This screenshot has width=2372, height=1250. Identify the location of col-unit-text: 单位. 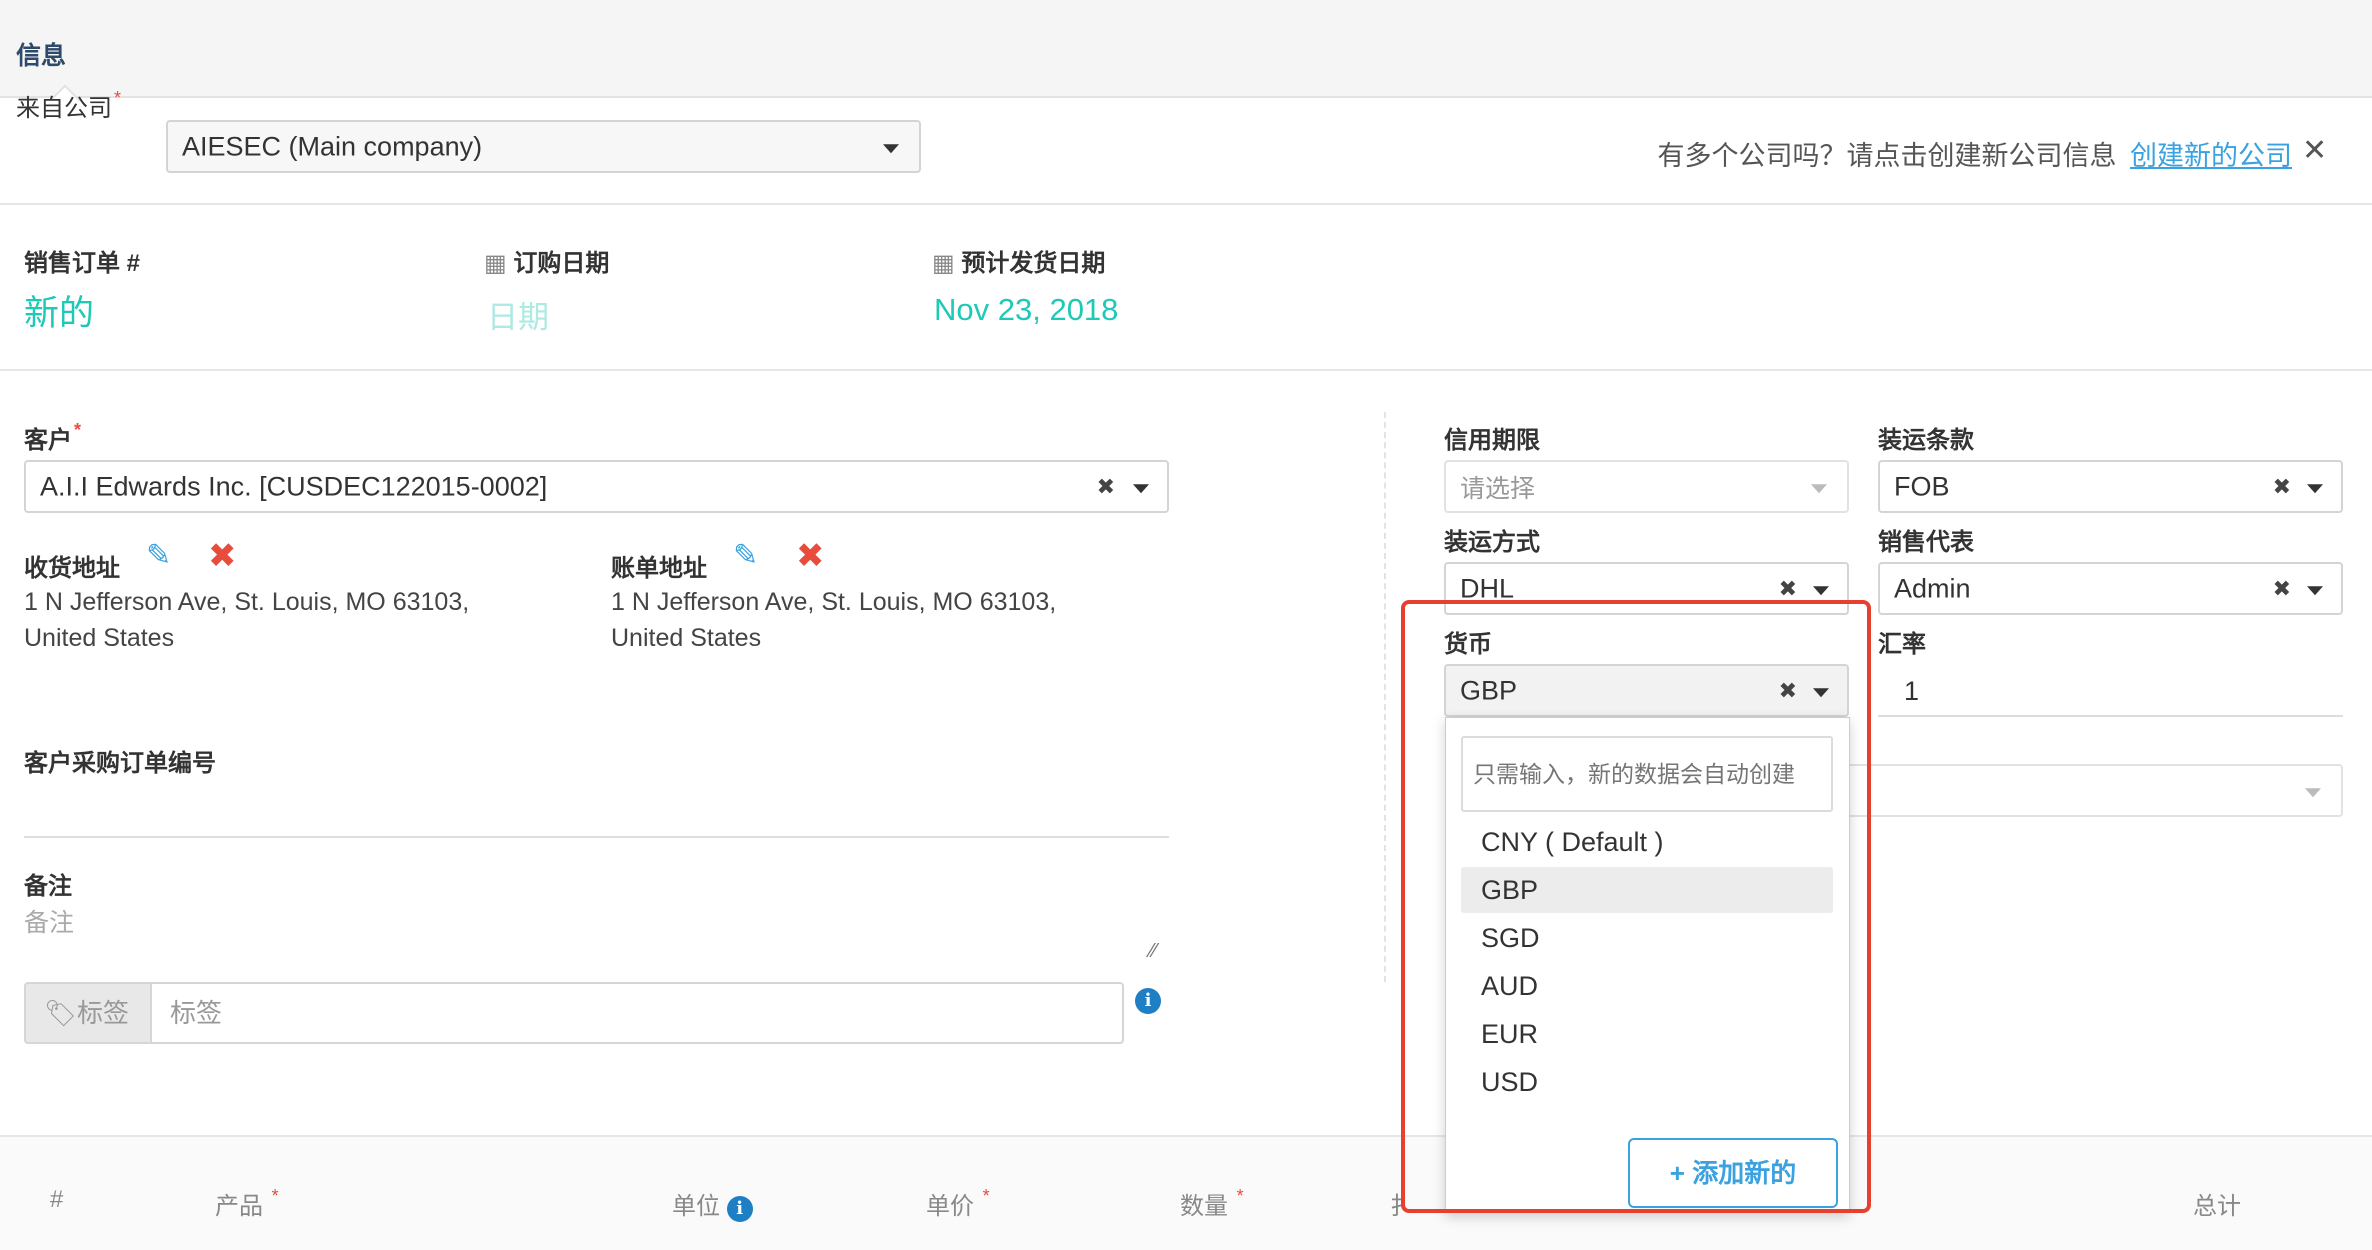
(696, 1206).